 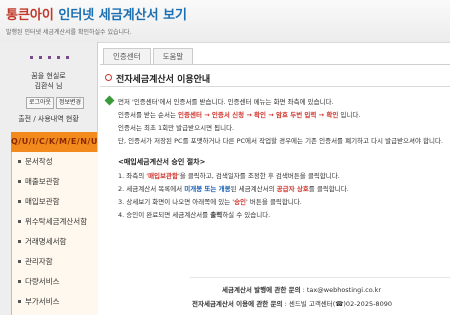 What do you see at coordinates (49, 57) in the screenshot?
I see `decorative-dots` at bounding box center [49, 57].